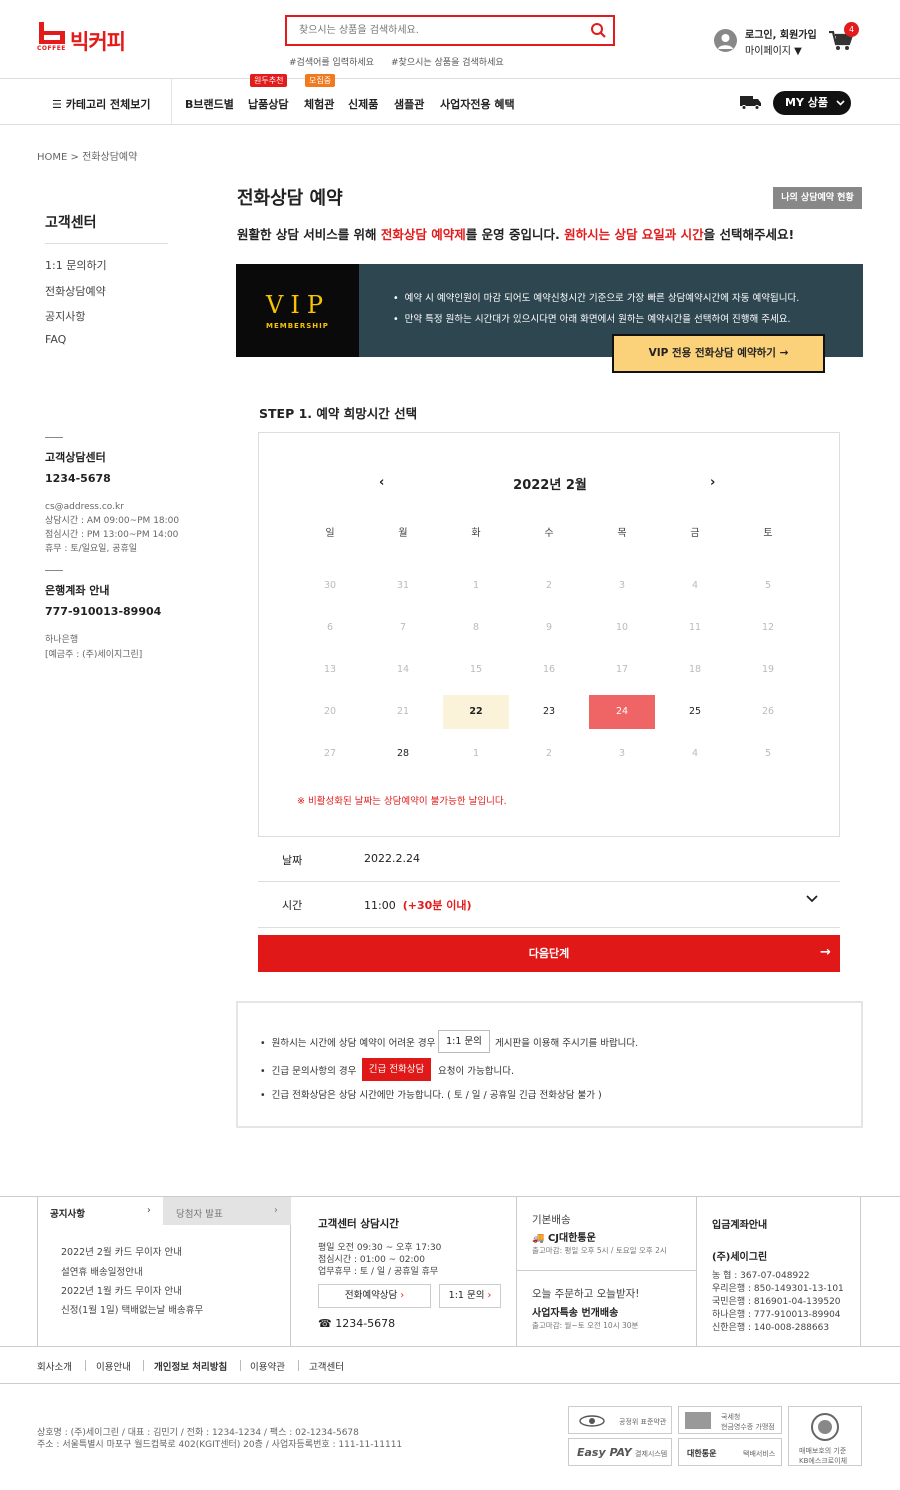  Describe the element at coordinates (121, 1290) in the screenshot. I see `footer-notice-item: 2022년 1월 카드 무이자 안내` at that location.